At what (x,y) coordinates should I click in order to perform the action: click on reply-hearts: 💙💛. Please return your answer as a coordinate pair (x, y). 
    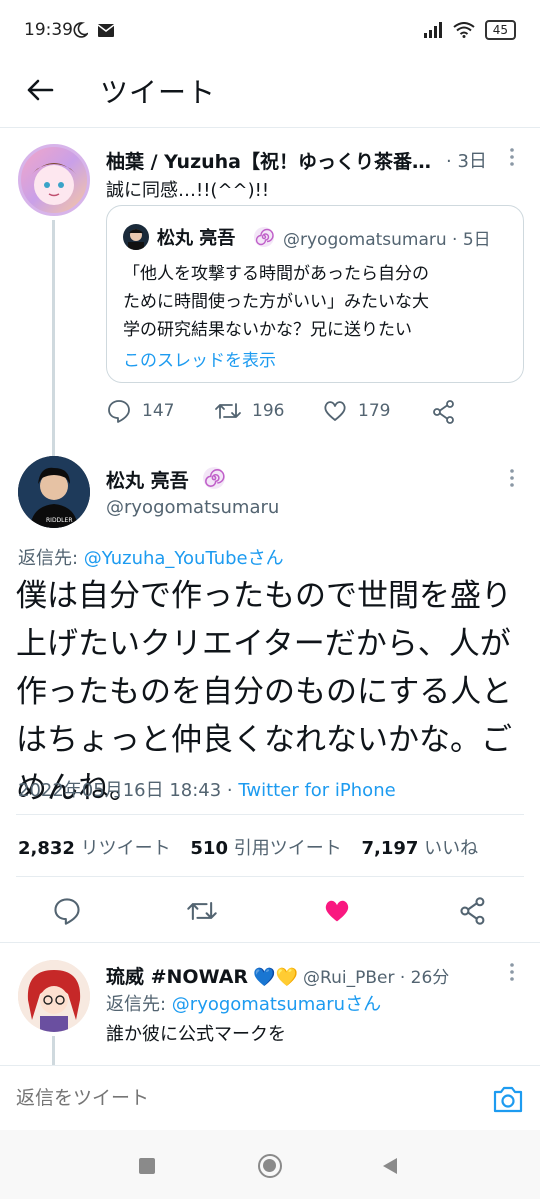
    Looking at the image, I should click on (275, 977).